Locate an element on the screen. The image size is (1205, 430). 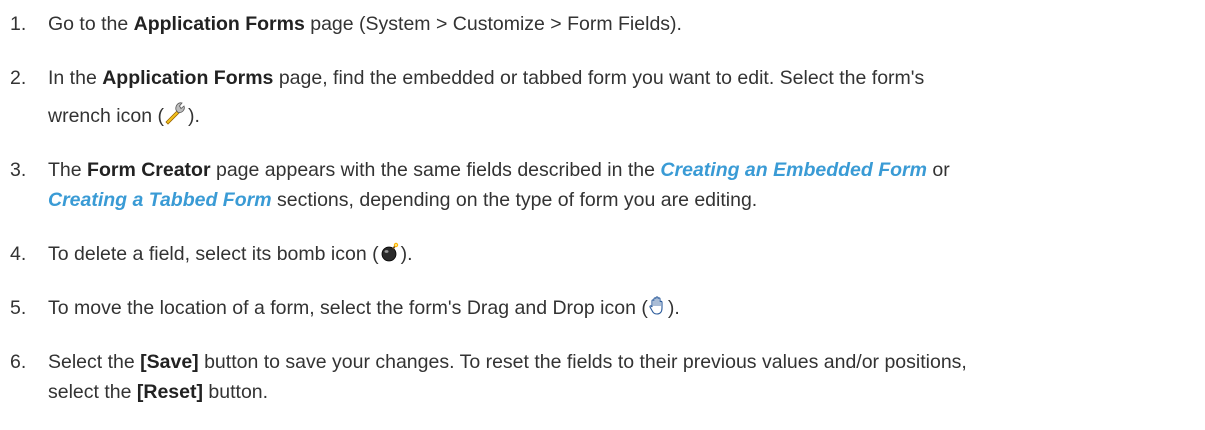
step-text-segment: select the is located at coordinates (92, 392).